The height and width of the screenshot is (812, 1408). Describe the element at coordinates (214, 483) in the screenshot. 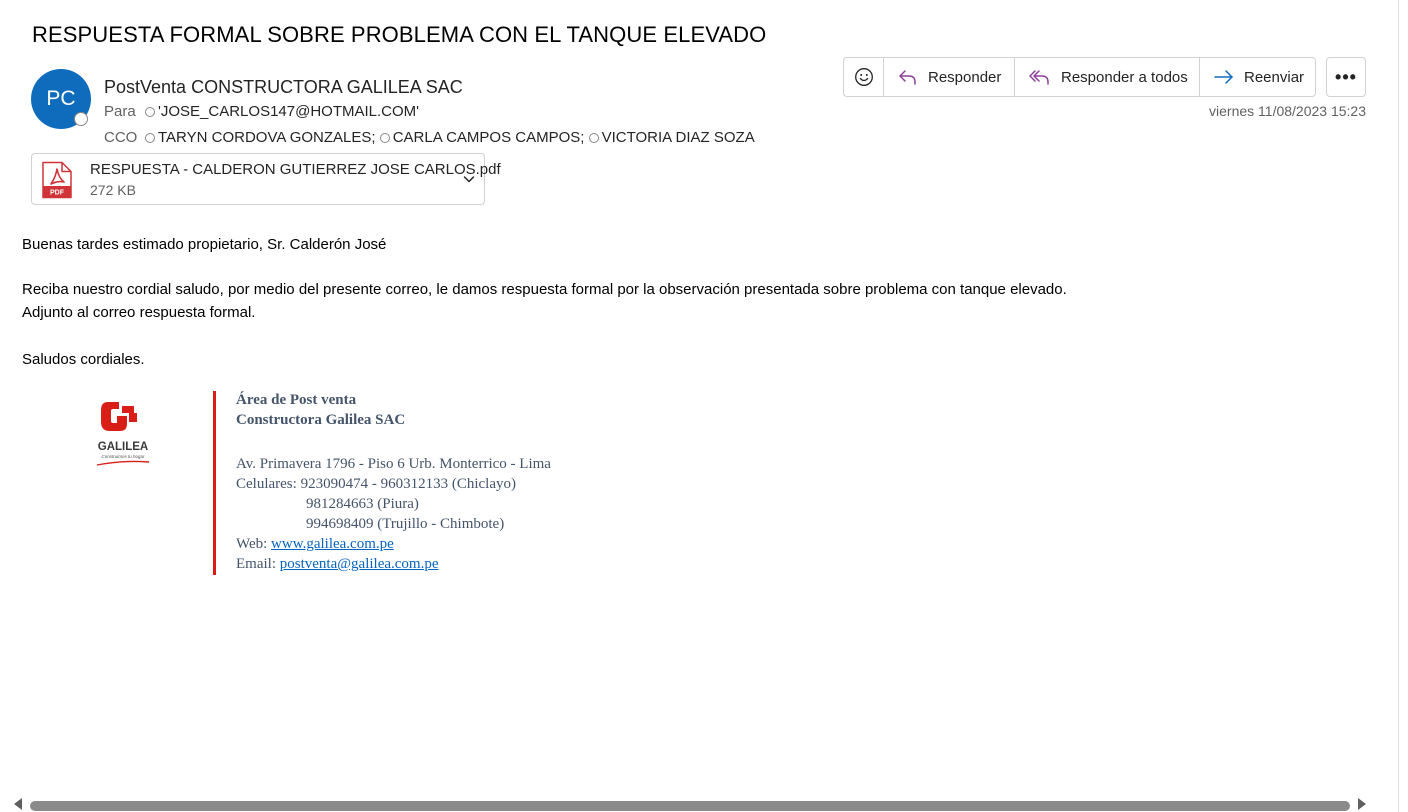

I see `signature-divider` at that location.